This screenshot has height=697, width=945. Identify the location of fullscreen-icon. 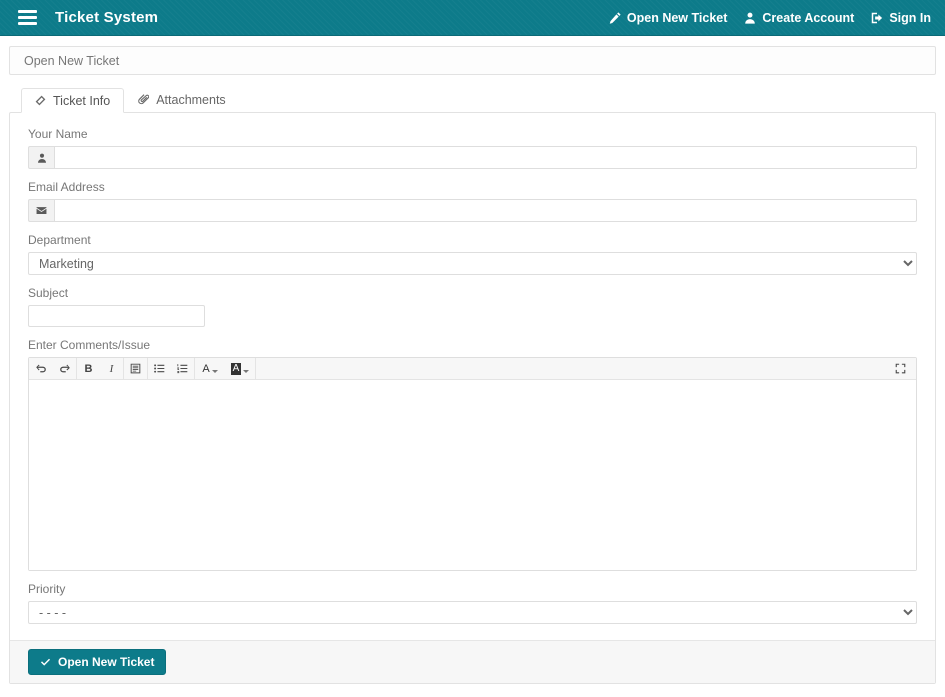
(900, 368).